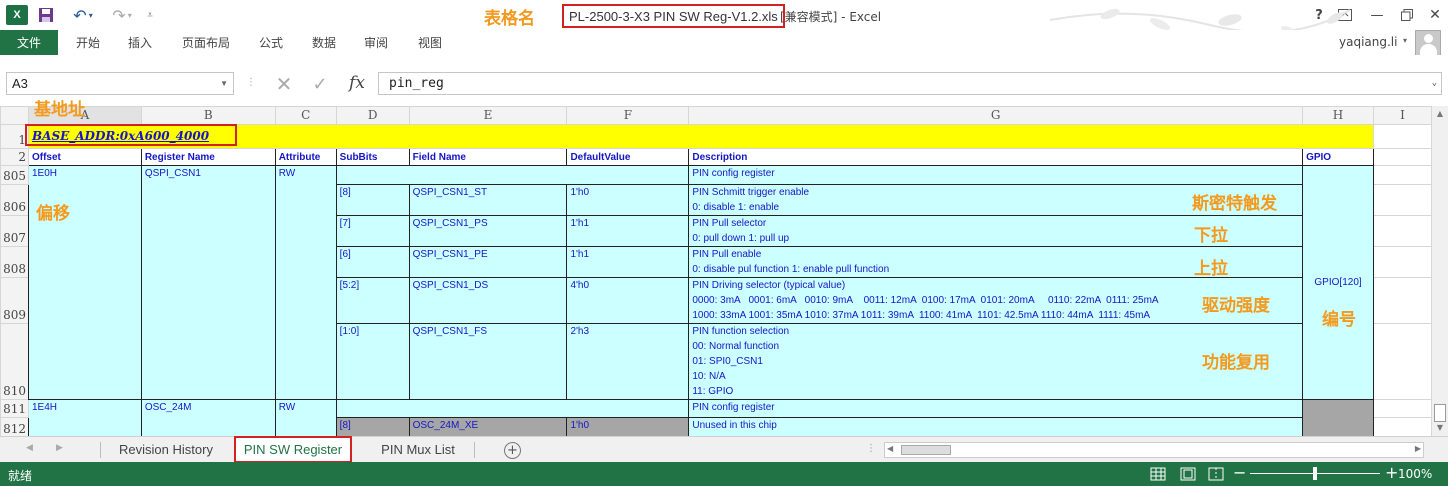 The height and width of the screenshot is (486, 1448). Describe the element at coordinates (372, 157) in the screenshot. I see `header-subbits: SubBits` at that location.